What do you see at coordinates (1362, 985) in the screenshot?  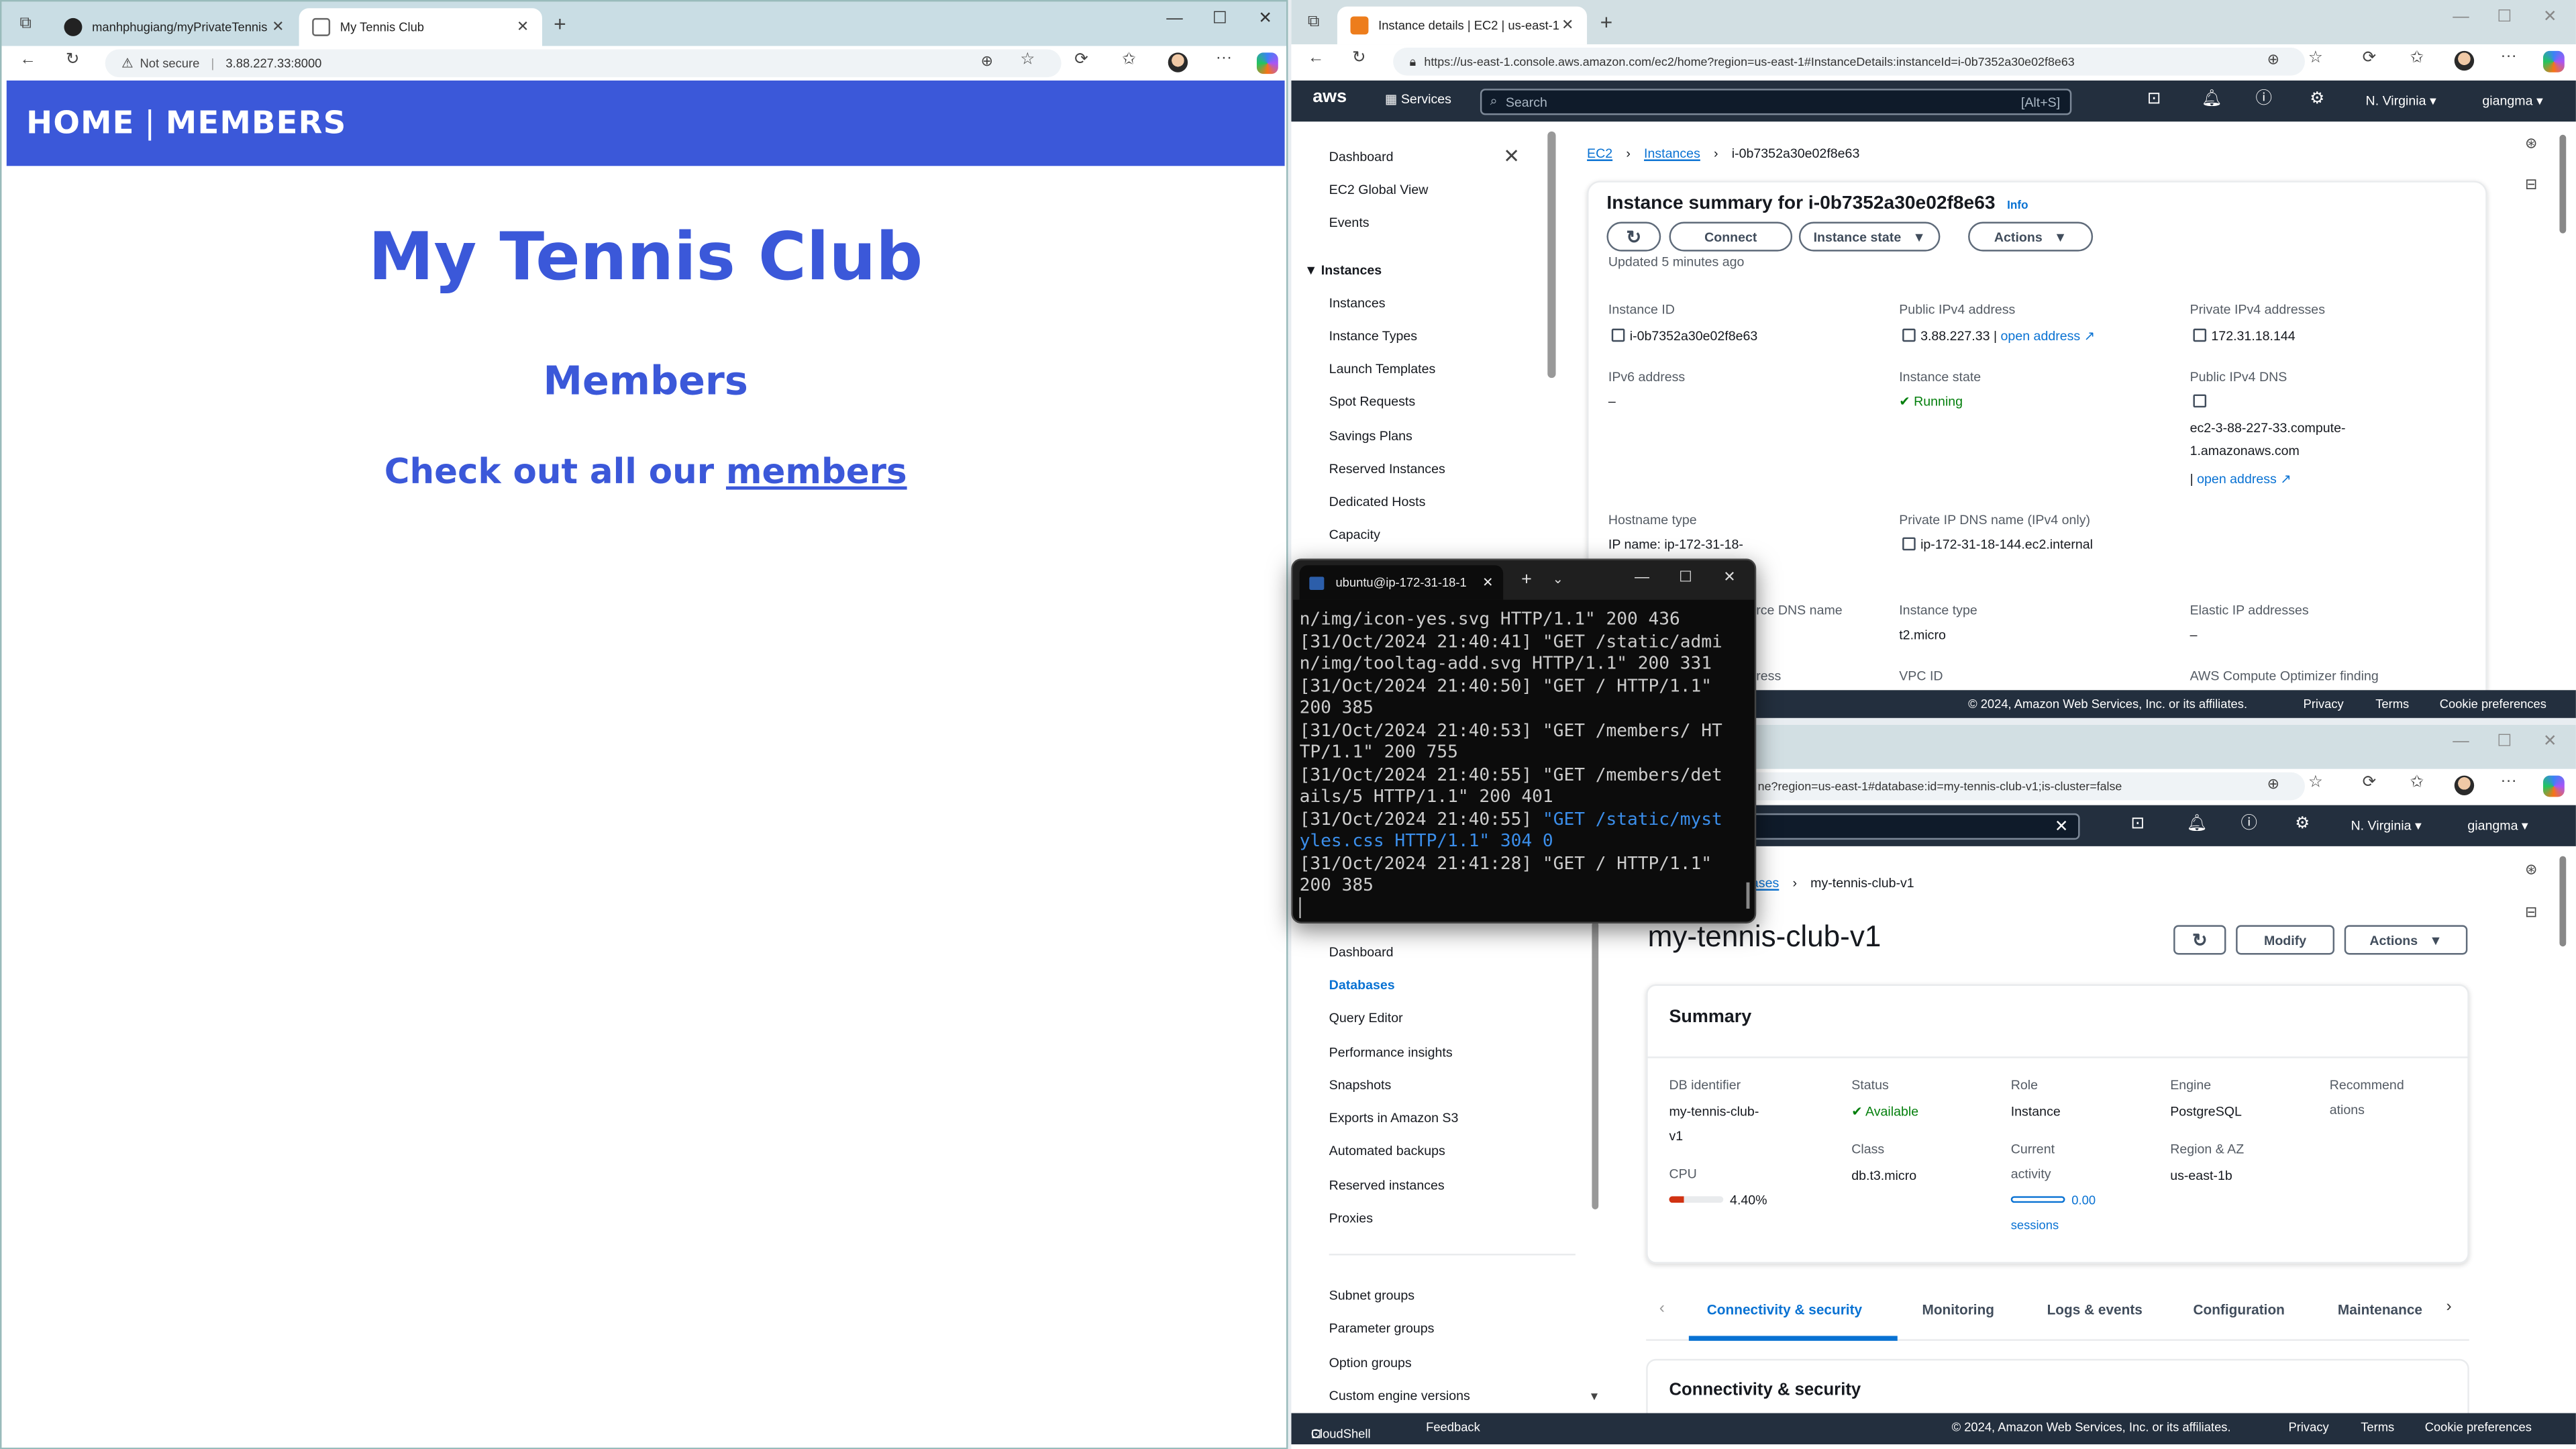 I see `sidebar-item-databases: Databases` at bounding box center [1362, 985].